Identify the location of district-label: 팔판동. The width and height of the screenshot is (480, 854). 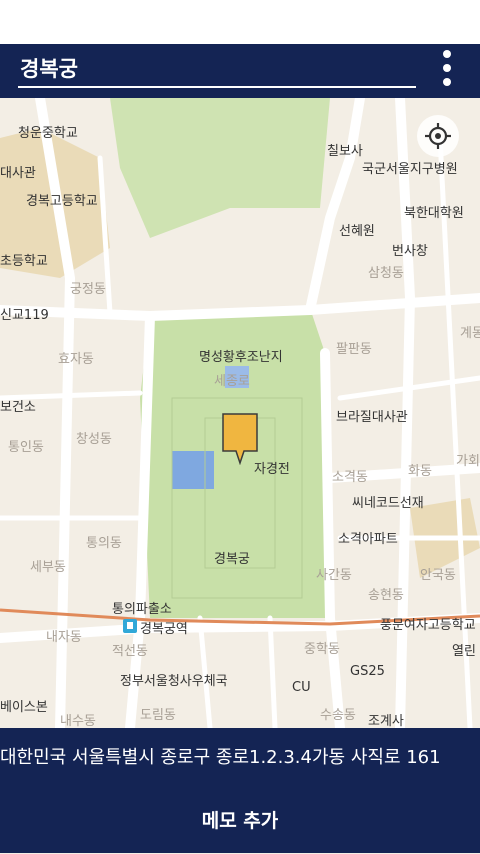
(354, 349).